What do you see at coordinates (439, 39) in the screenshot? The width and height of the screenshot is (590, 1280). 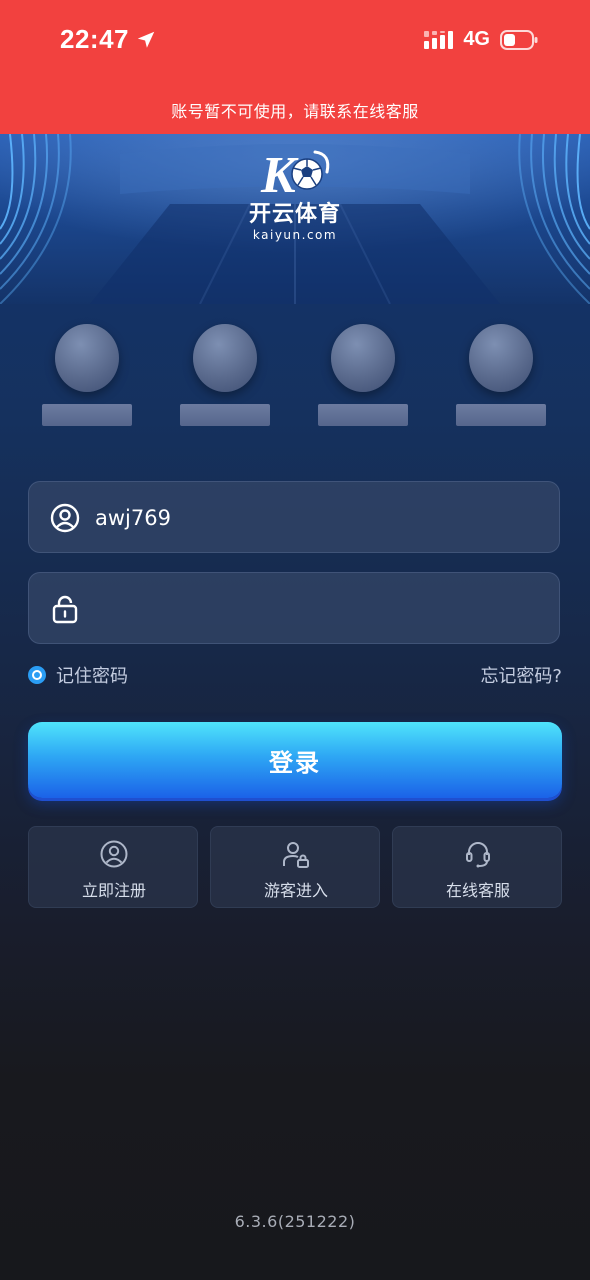 I see `signal-icon` at bounding box center [439, 39].